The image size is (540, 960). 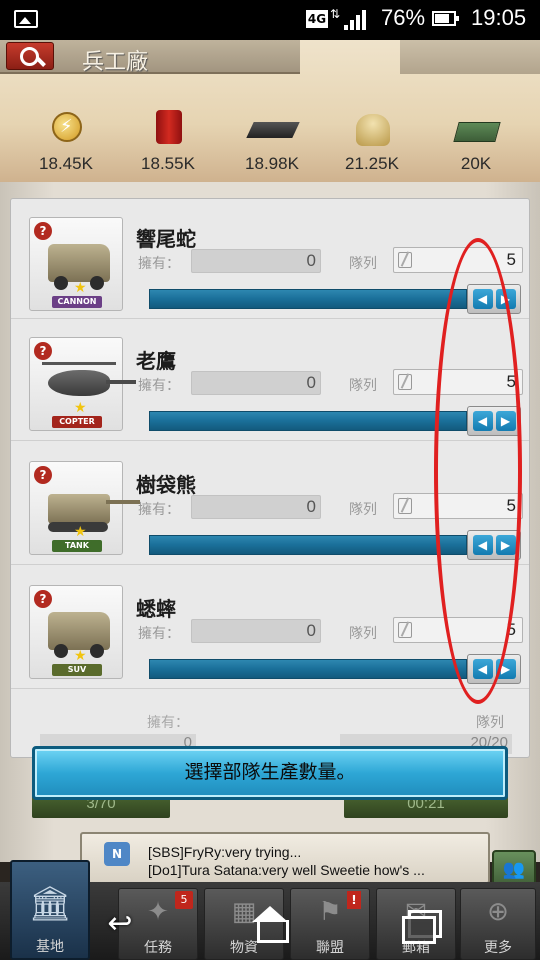 I want to click on resource-amount: 18.98K, so click(x=272, y=163).